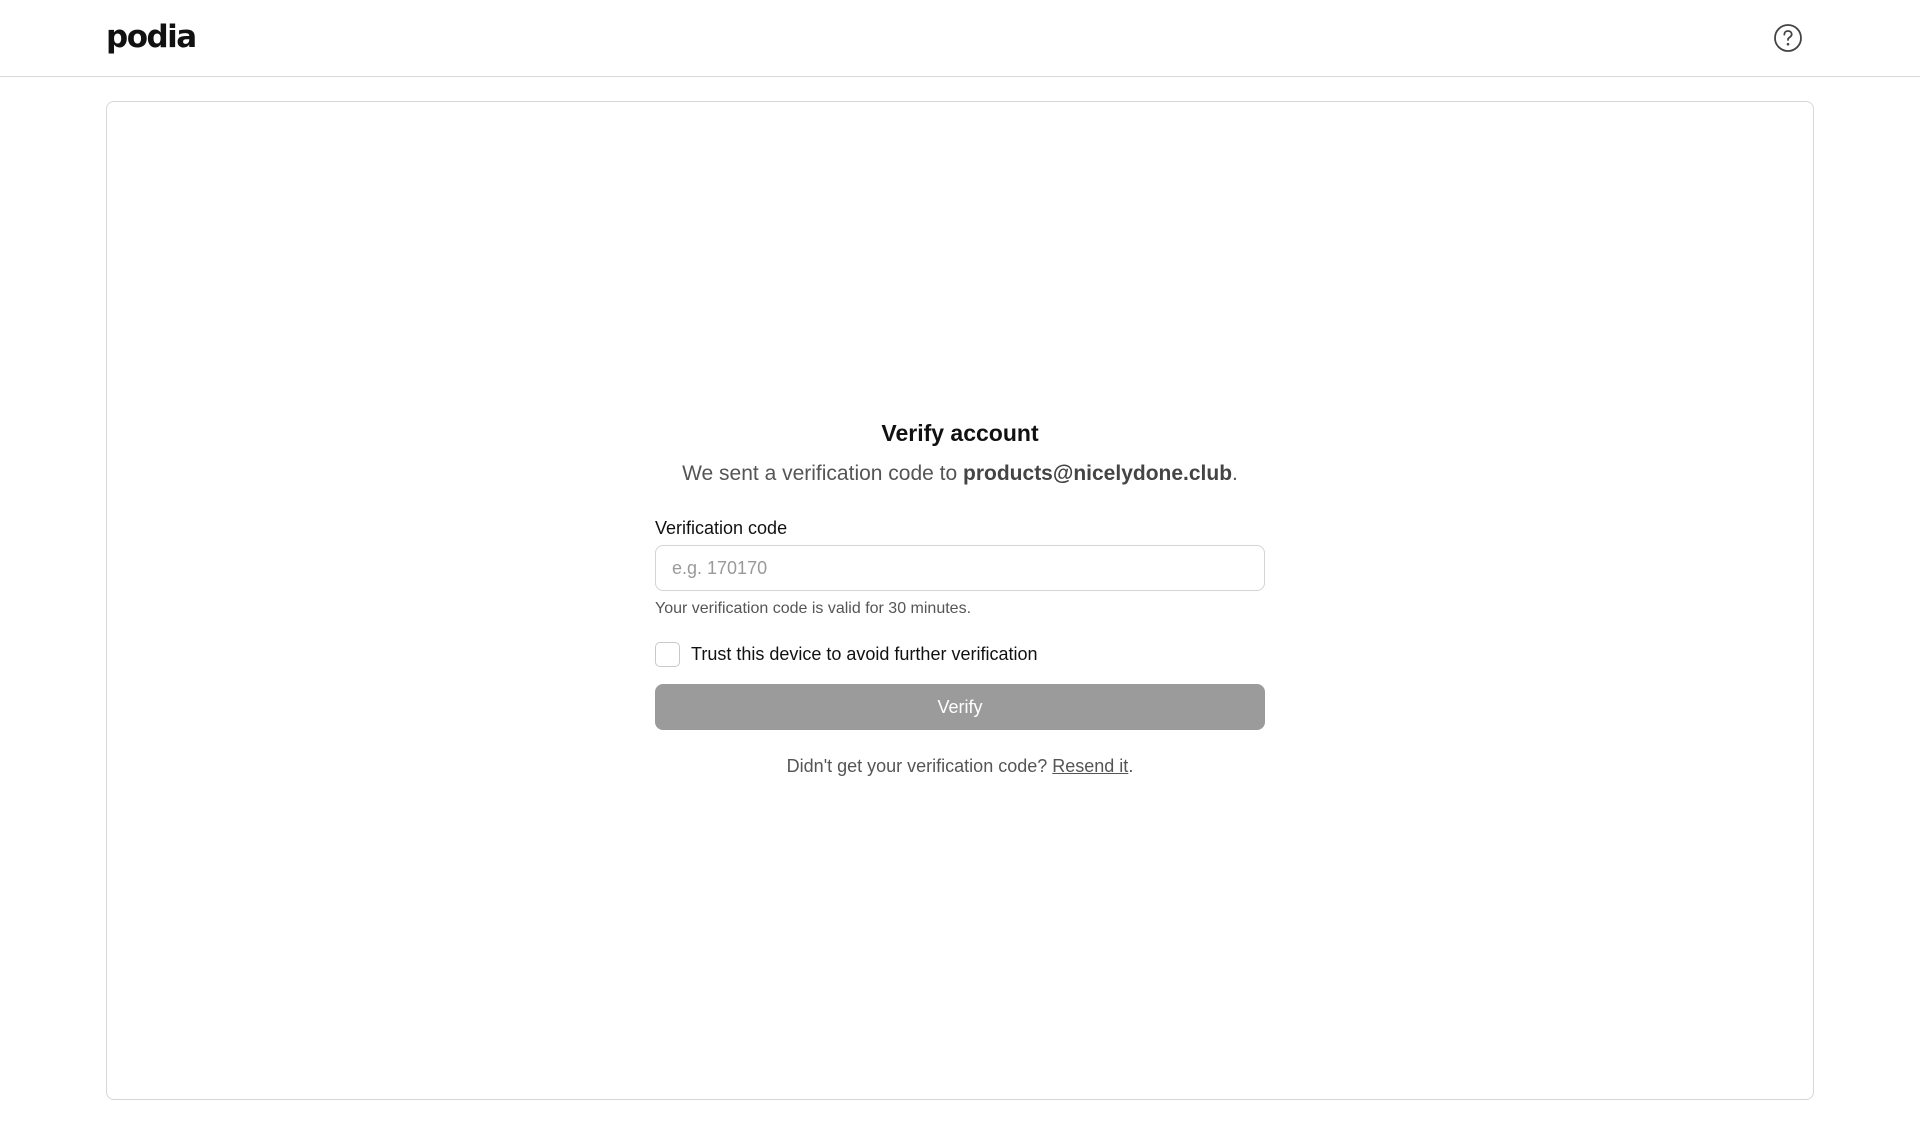 The image size is (1920, 1128). What do you see at coordinates (1098, 473) in the screenshot?
I see `recipient-email: products@nicelydone.club` at bounding box center [1098, 473].